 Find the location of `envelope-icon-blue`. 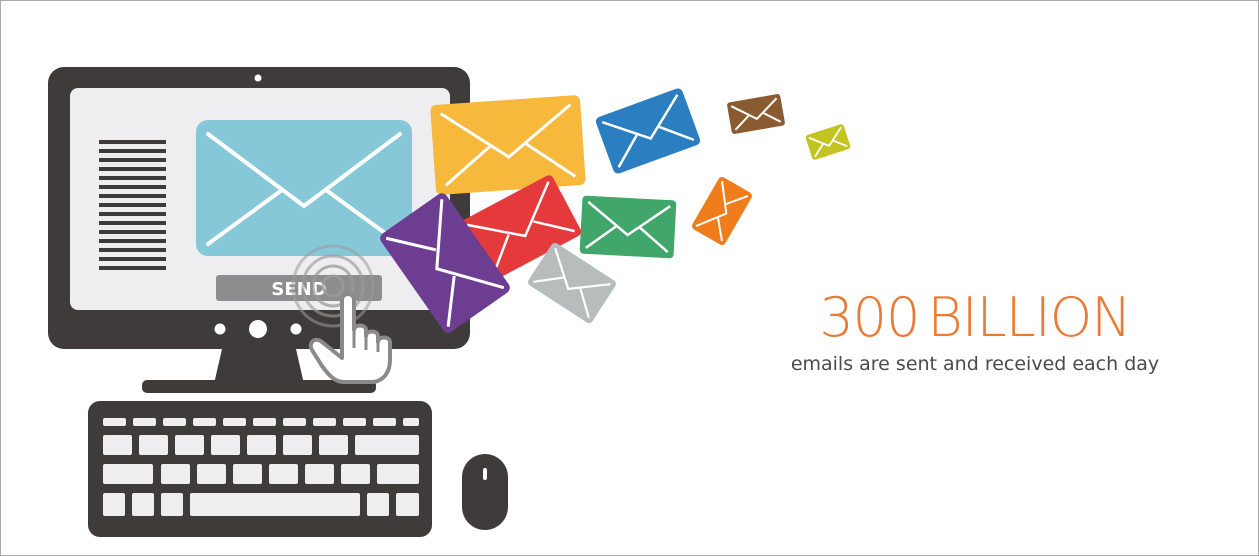

envelope-icon-blue is located at coordinates (648, 131).